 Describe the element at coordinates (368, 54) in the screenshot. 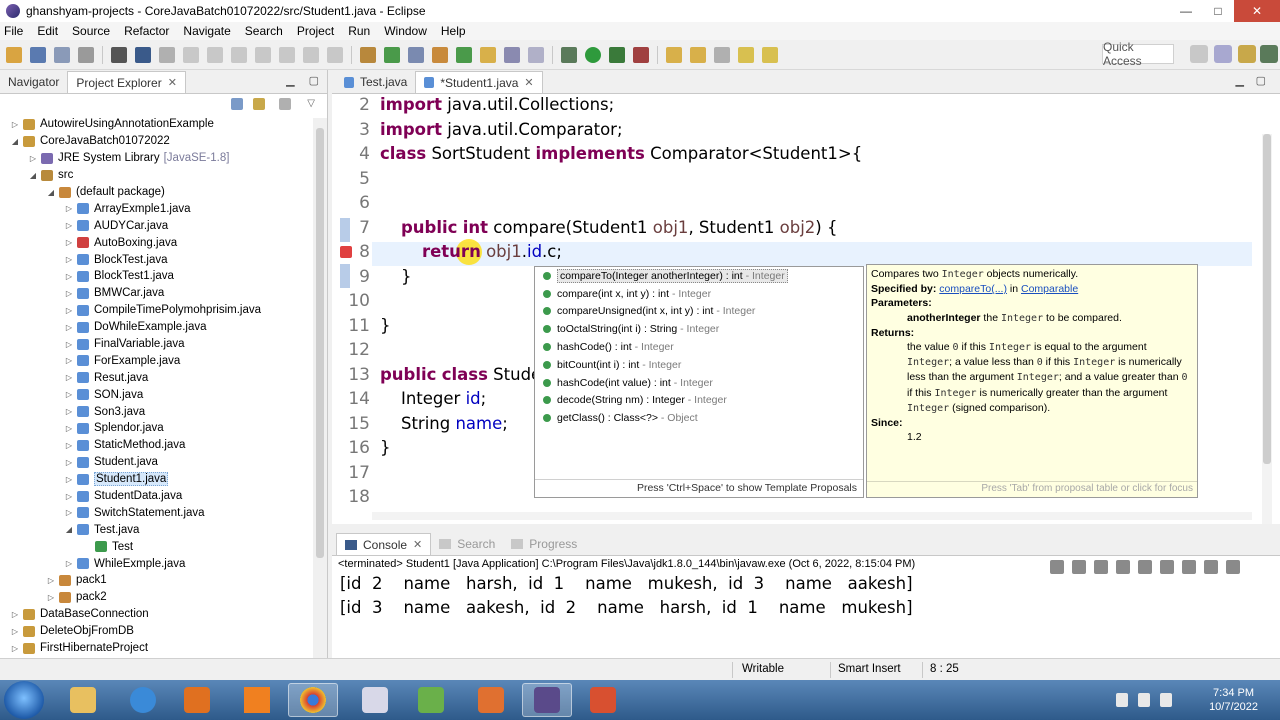

I see `package-icon` at that location.